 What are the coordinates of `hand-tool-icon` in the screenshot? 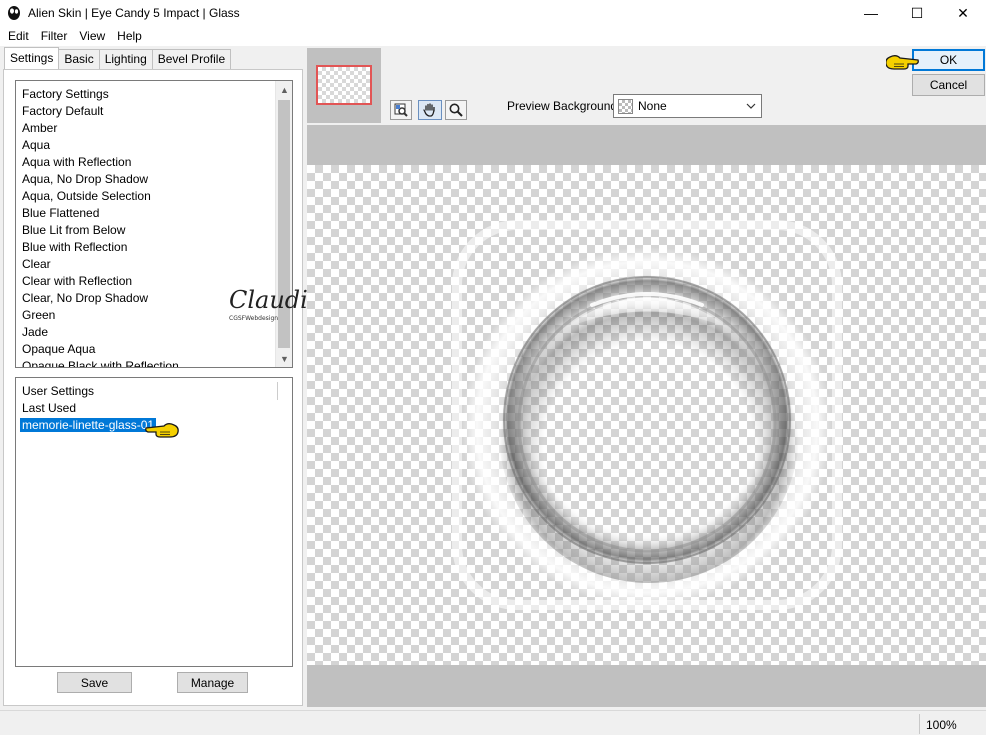 It's located at (429, 110).